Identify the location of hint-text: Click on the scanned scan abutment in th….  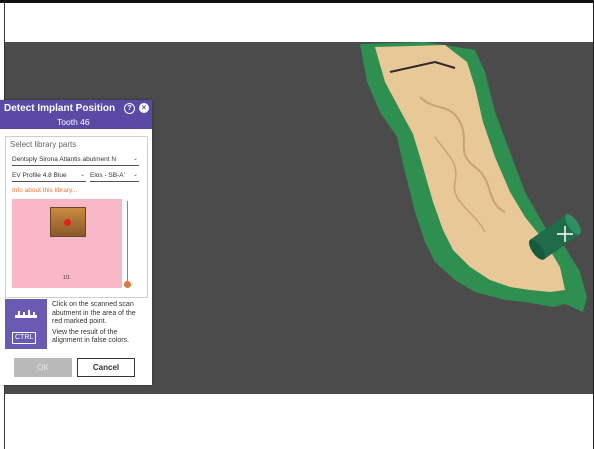
(99, 324).